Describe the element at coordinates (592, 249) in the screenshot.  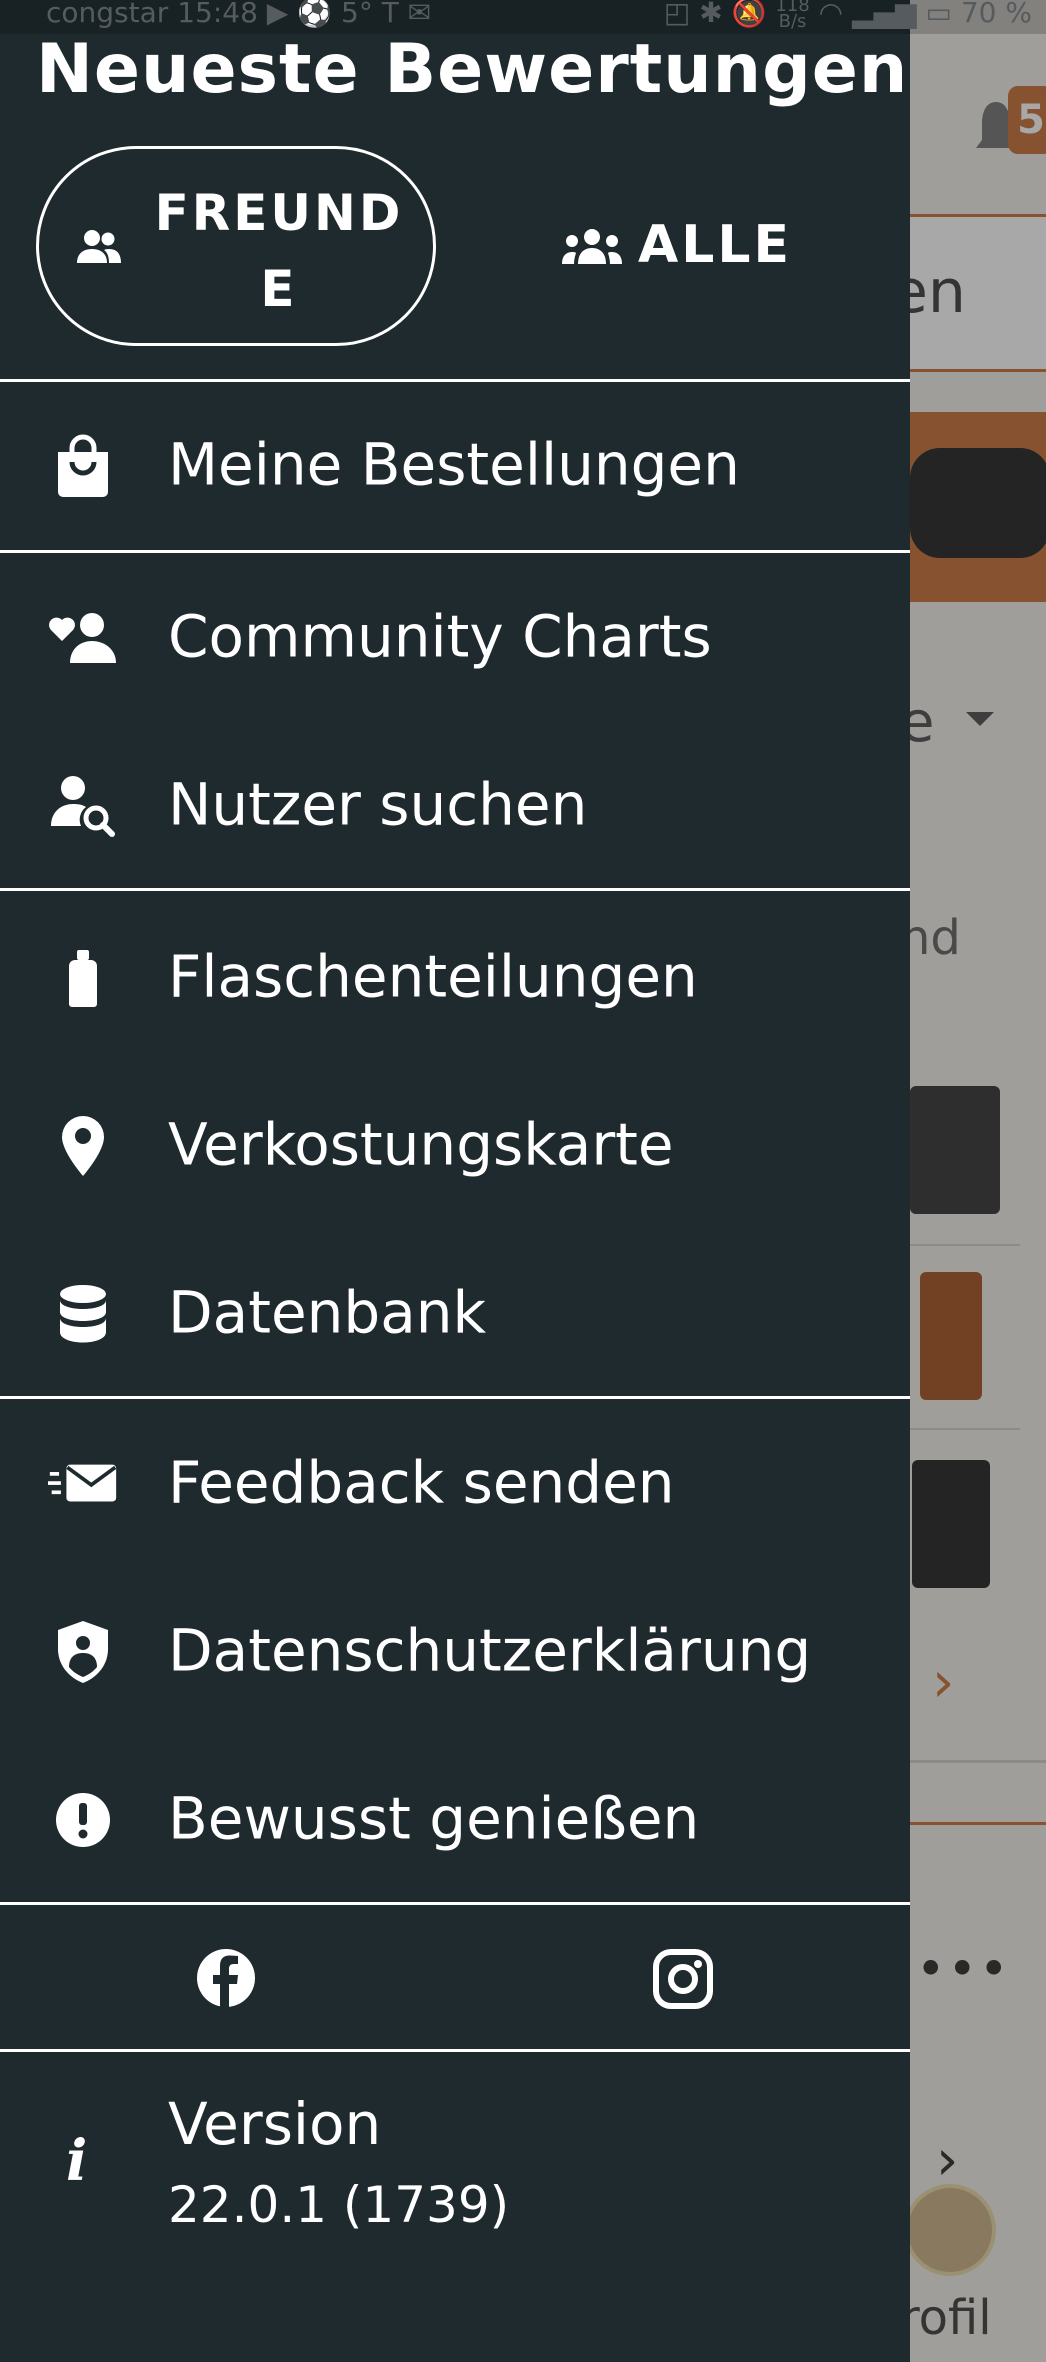
I see `group-icon` at that location.